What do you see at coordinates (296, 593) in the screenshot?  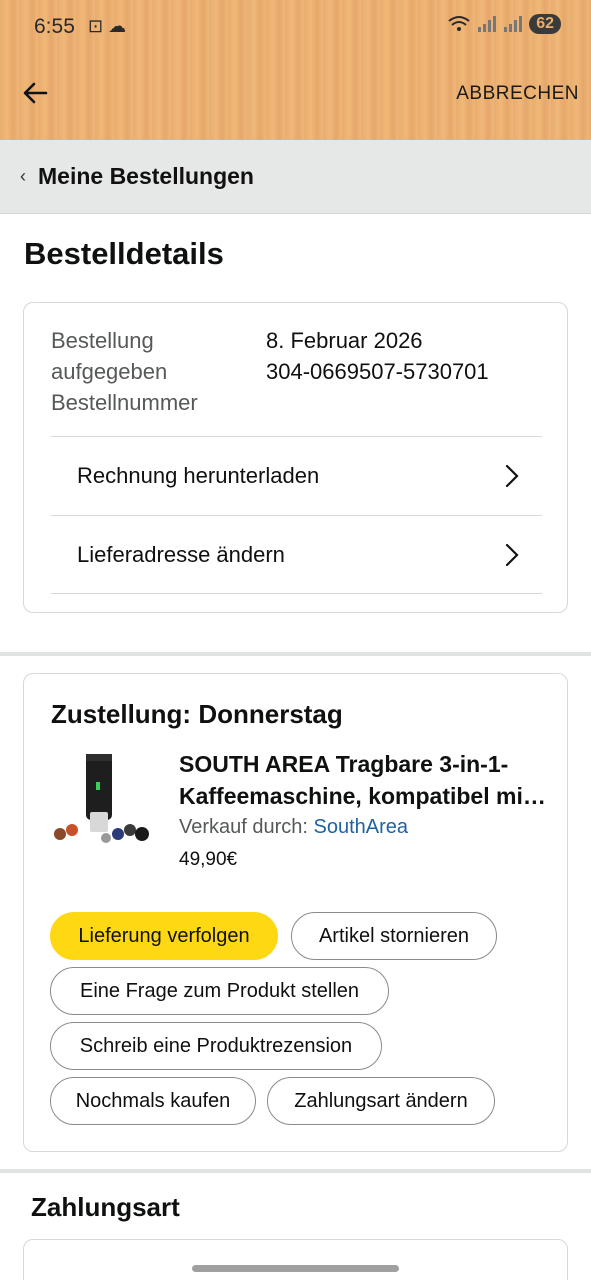 I see `divider` at bounding box center [296, 593].